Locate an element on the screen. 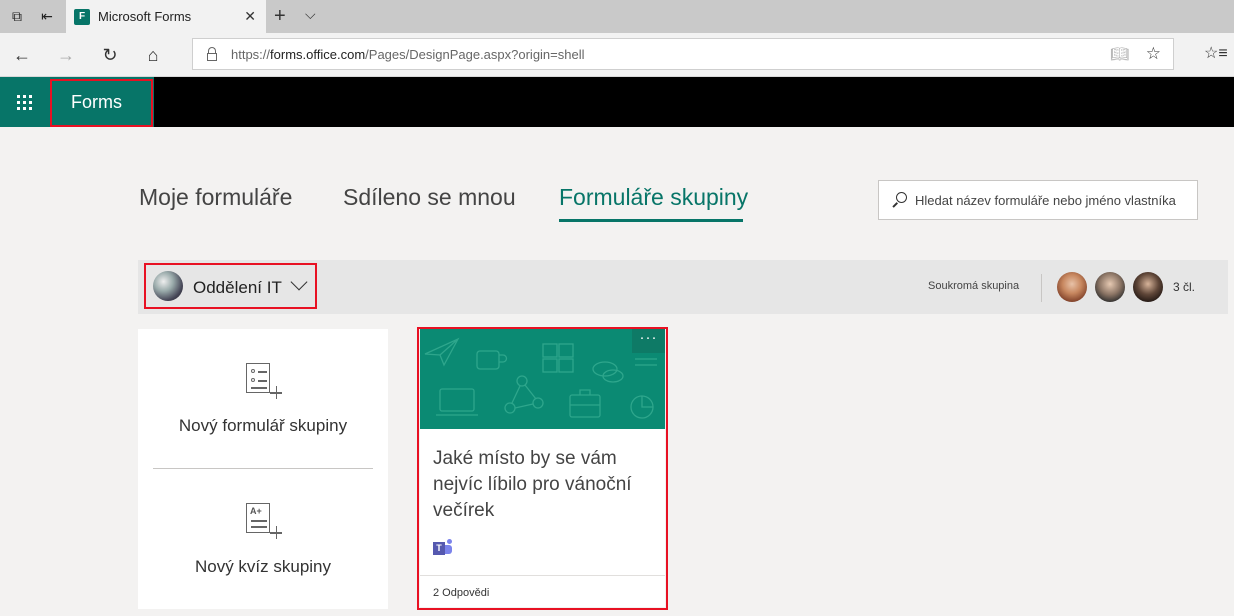  teams-icon: T is located at coordinates (444, 548).